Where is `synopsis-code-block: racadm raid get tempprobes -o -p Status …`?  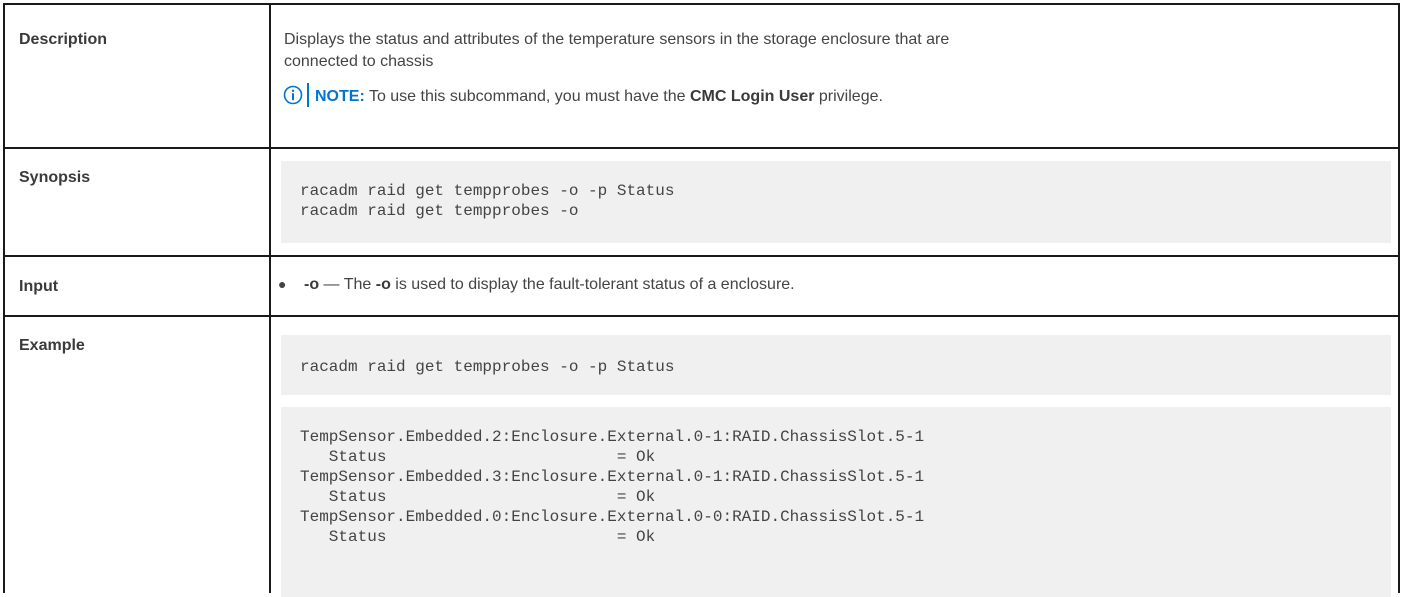
synopsis-code-block: racadm raid get tempprobes -o -p Status … is located at coordinates (836, 202).